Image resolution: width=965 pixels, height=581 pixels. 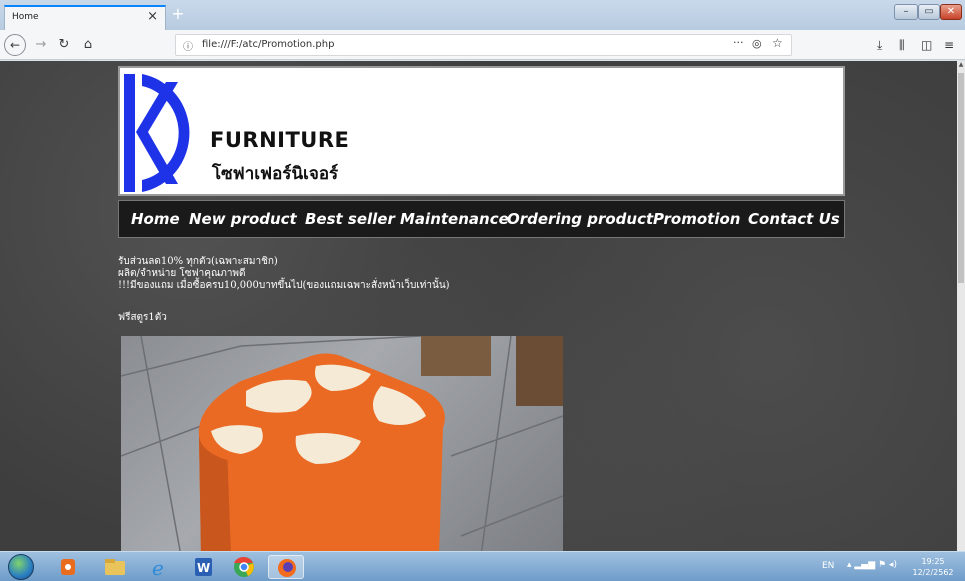 I want to click on page-actions-icon: ···, so click(x=738, y=42).